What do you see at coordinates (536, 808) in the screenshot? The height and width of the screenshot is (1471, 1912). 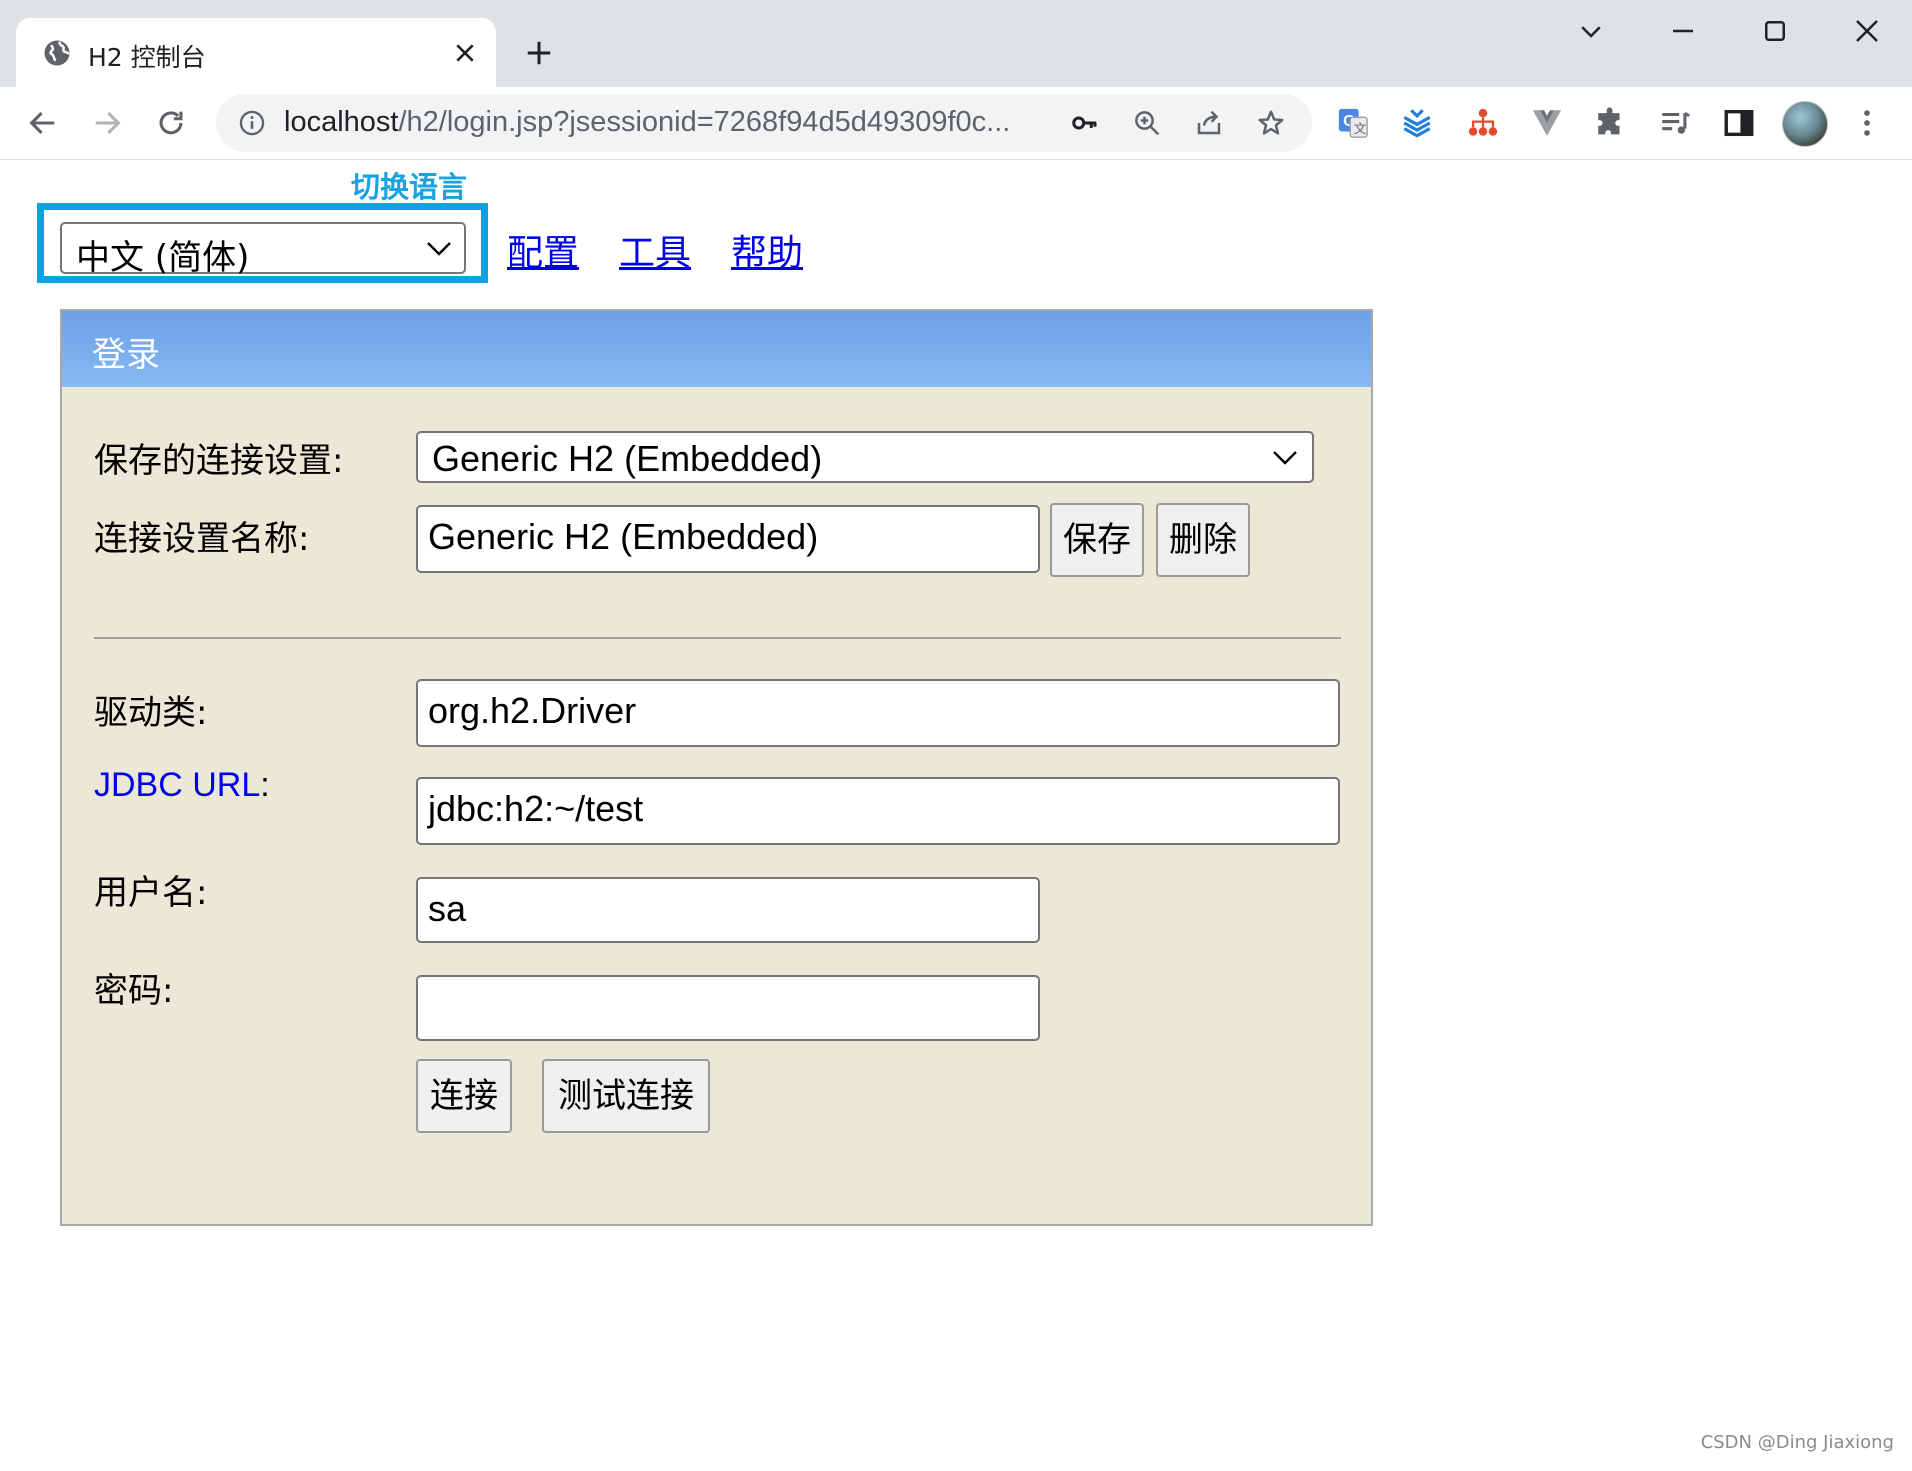 I see `jdbc-url-value: jdbc:h2:~/test` at bounding box center [536, 808].